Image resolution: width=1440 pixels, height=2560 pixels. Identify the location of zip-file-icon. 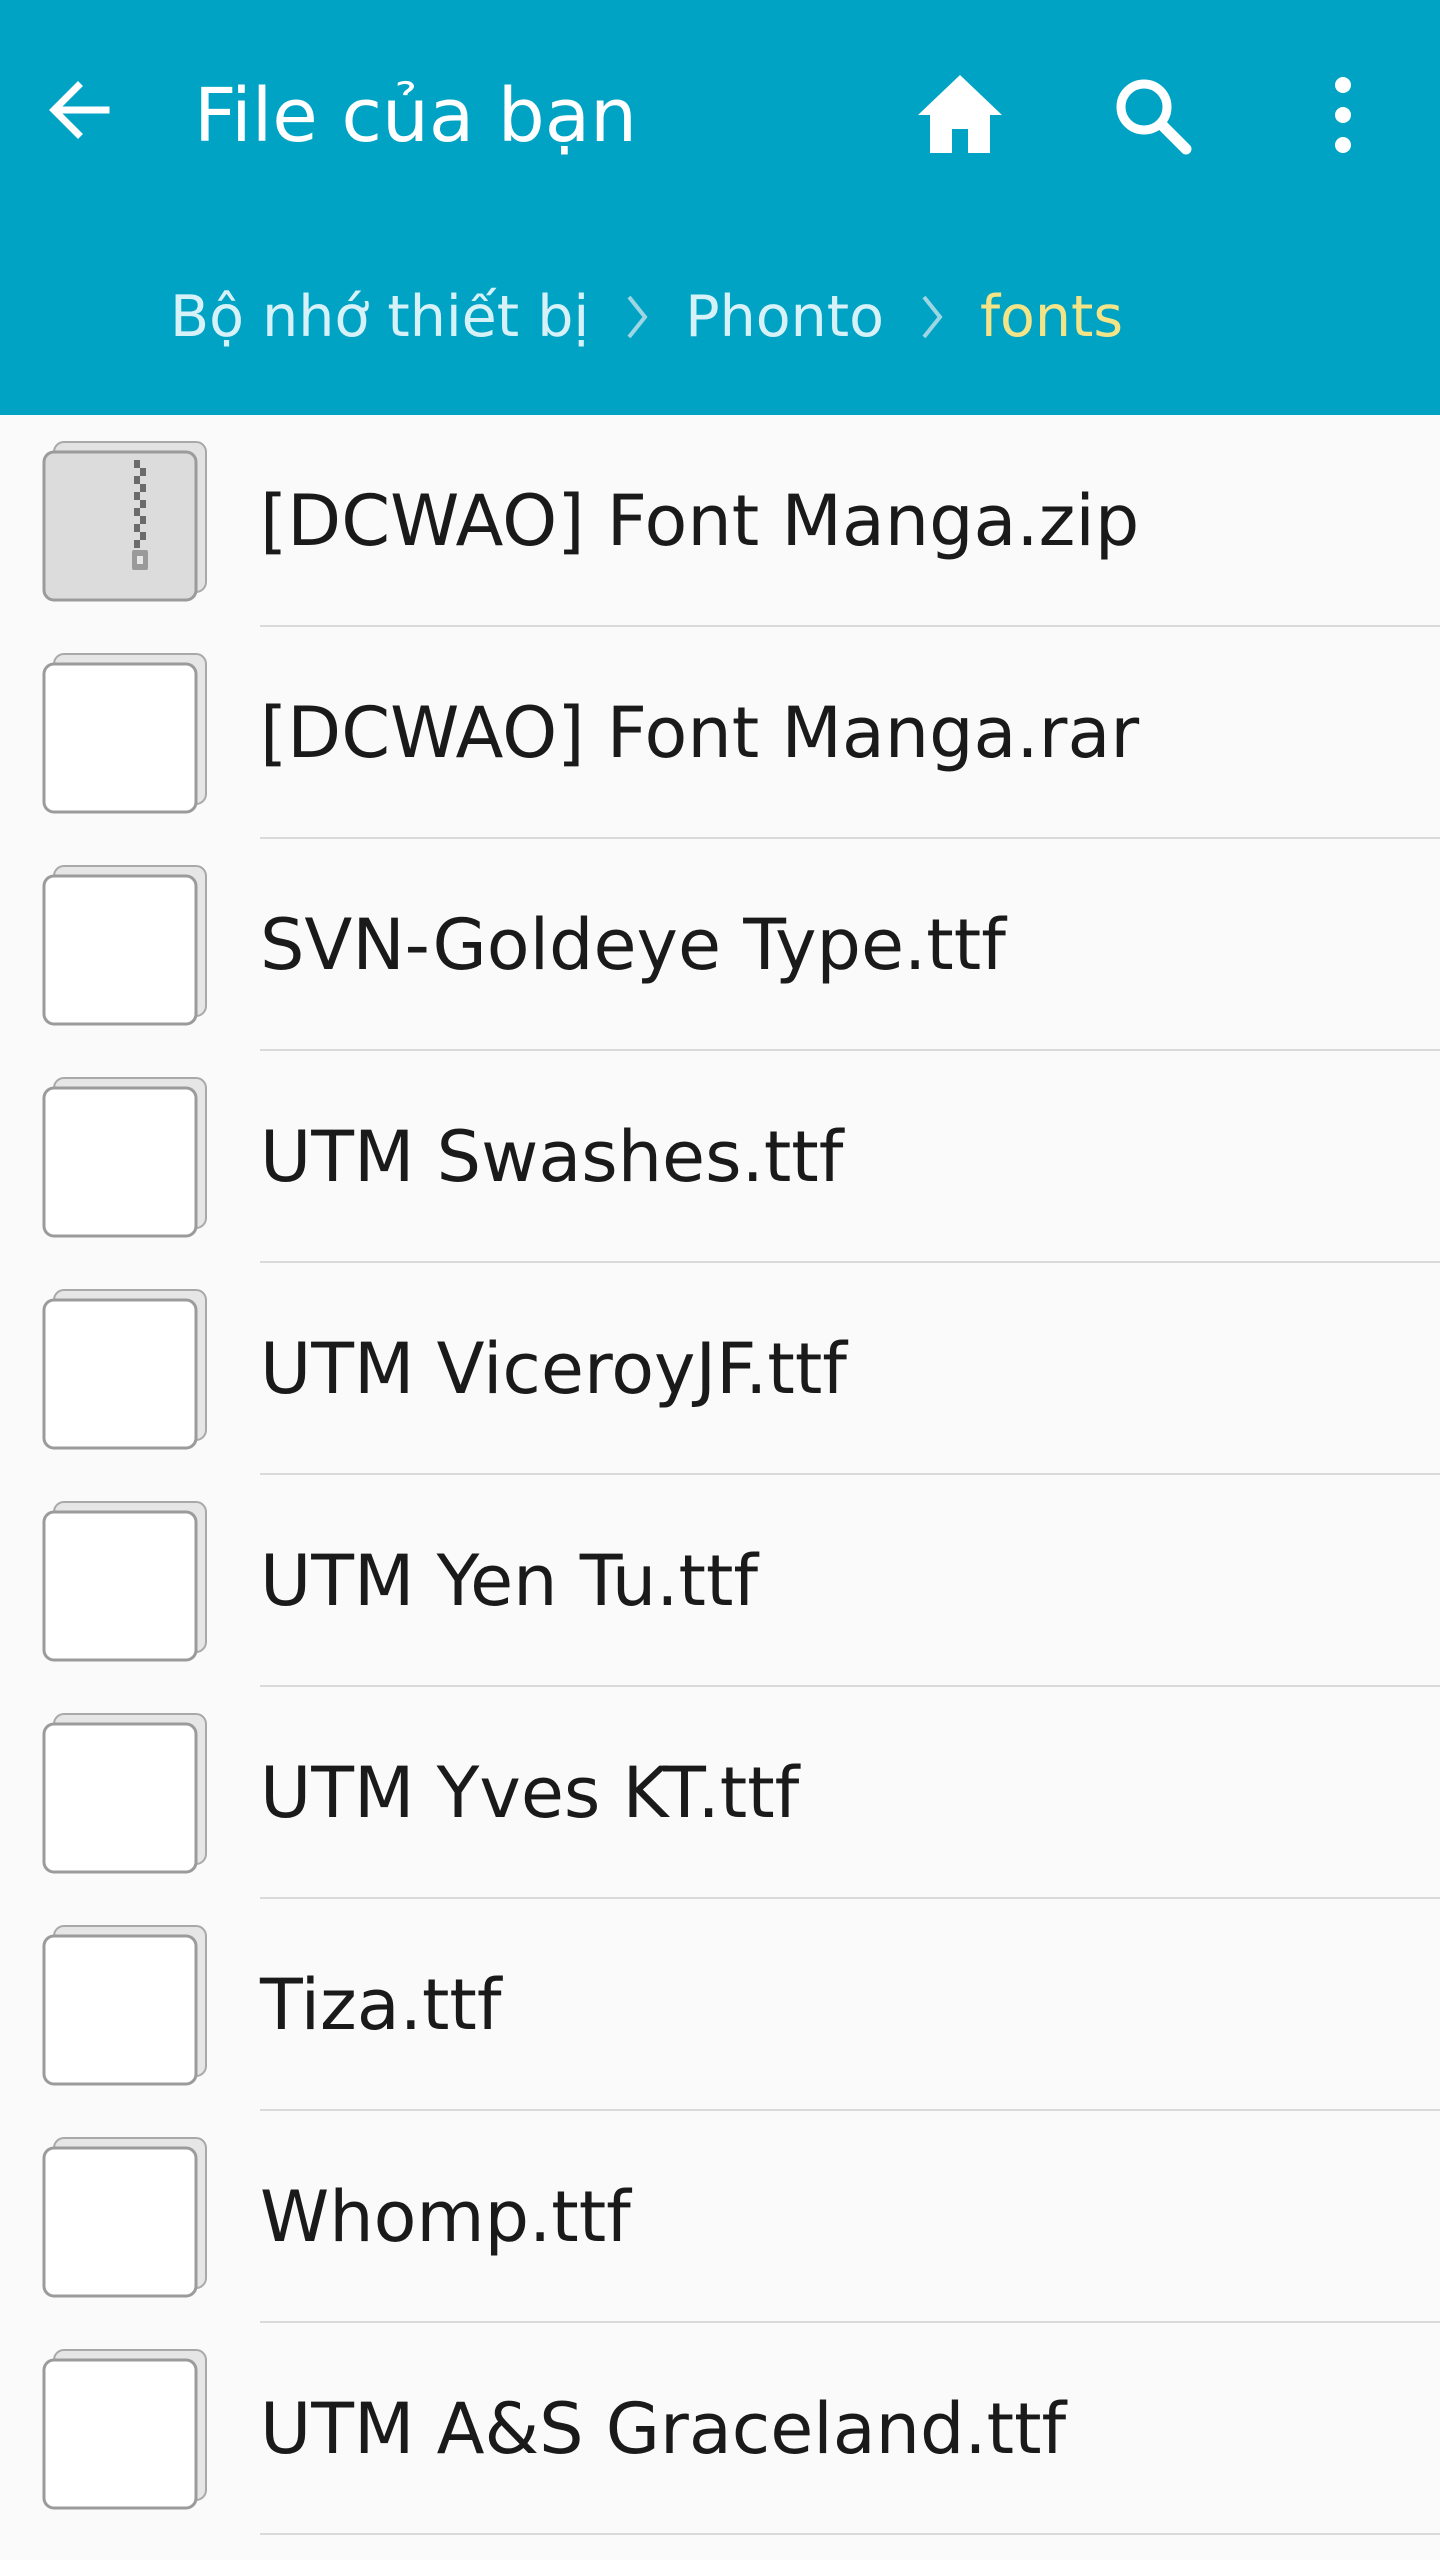
(124, 521).